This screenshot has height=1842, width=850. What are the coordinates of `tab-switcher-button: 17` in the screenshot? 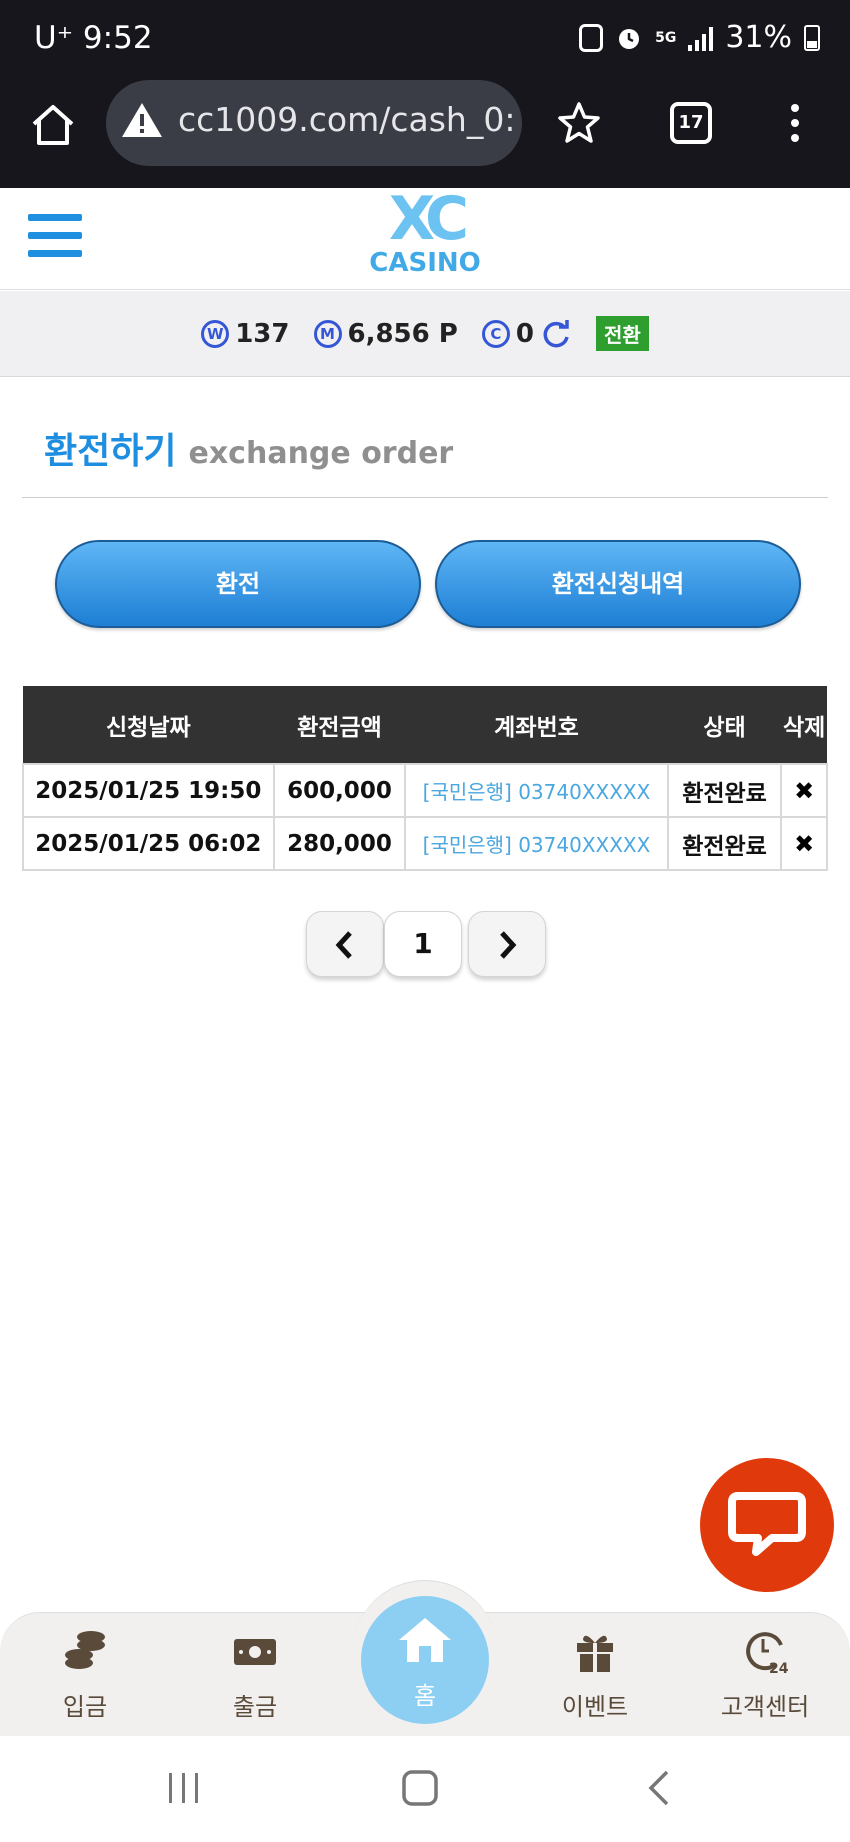 It's located at (691, 123).